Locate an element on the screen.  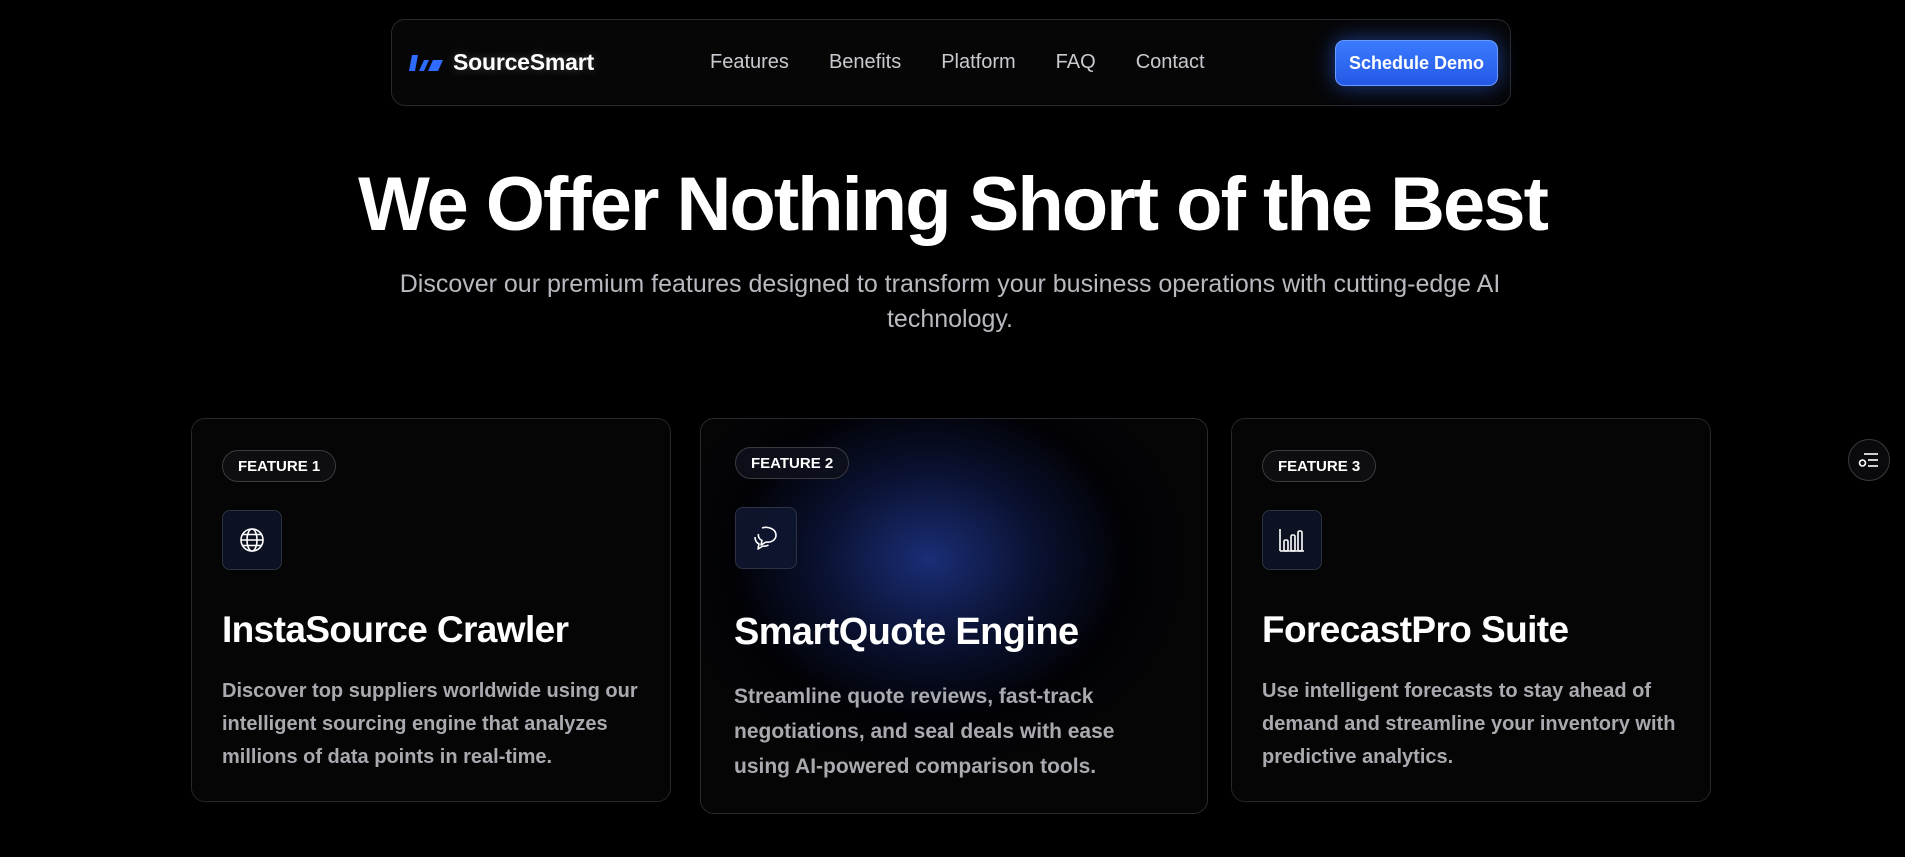
feature-title: ForecastPro Suite is located at coordinates (1415, 629).